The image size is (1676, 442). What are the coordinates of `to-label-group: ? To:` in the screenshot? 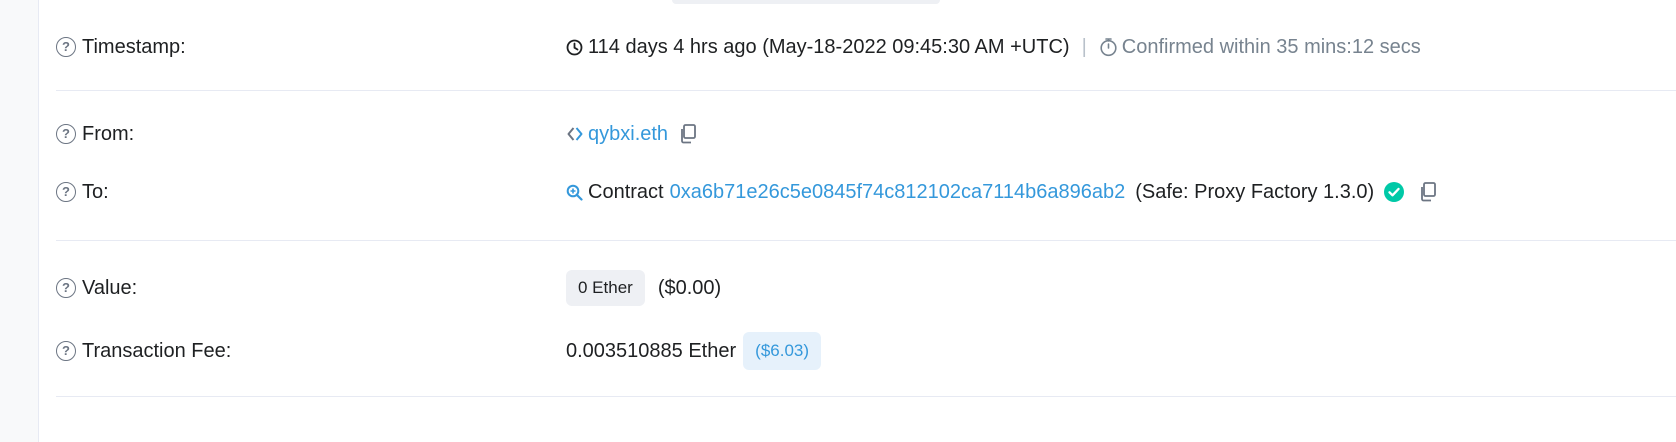 It's located at (311, 192).